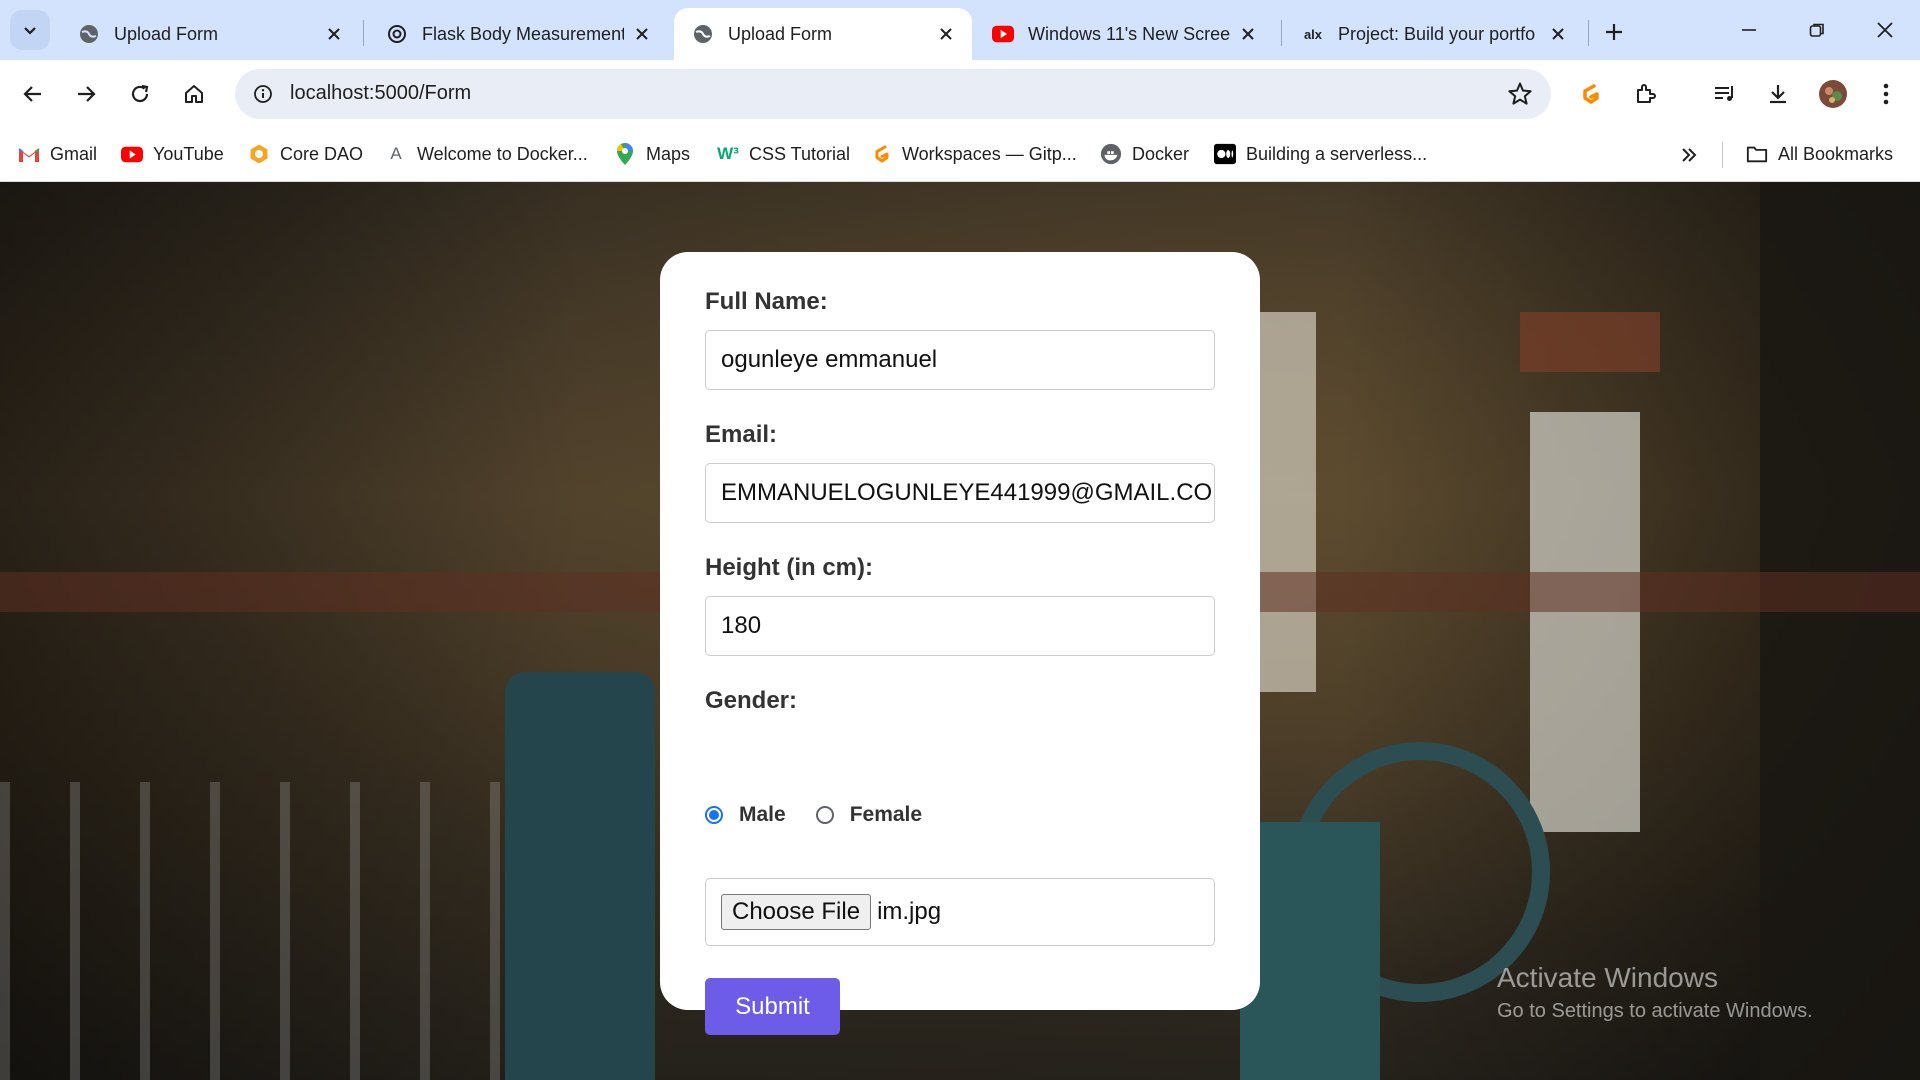 The height and width of the screenshot is (1080, 1920). Describe the element at coordinates (29, 154) in the screenshot. I see `gmail-icon` at that location.